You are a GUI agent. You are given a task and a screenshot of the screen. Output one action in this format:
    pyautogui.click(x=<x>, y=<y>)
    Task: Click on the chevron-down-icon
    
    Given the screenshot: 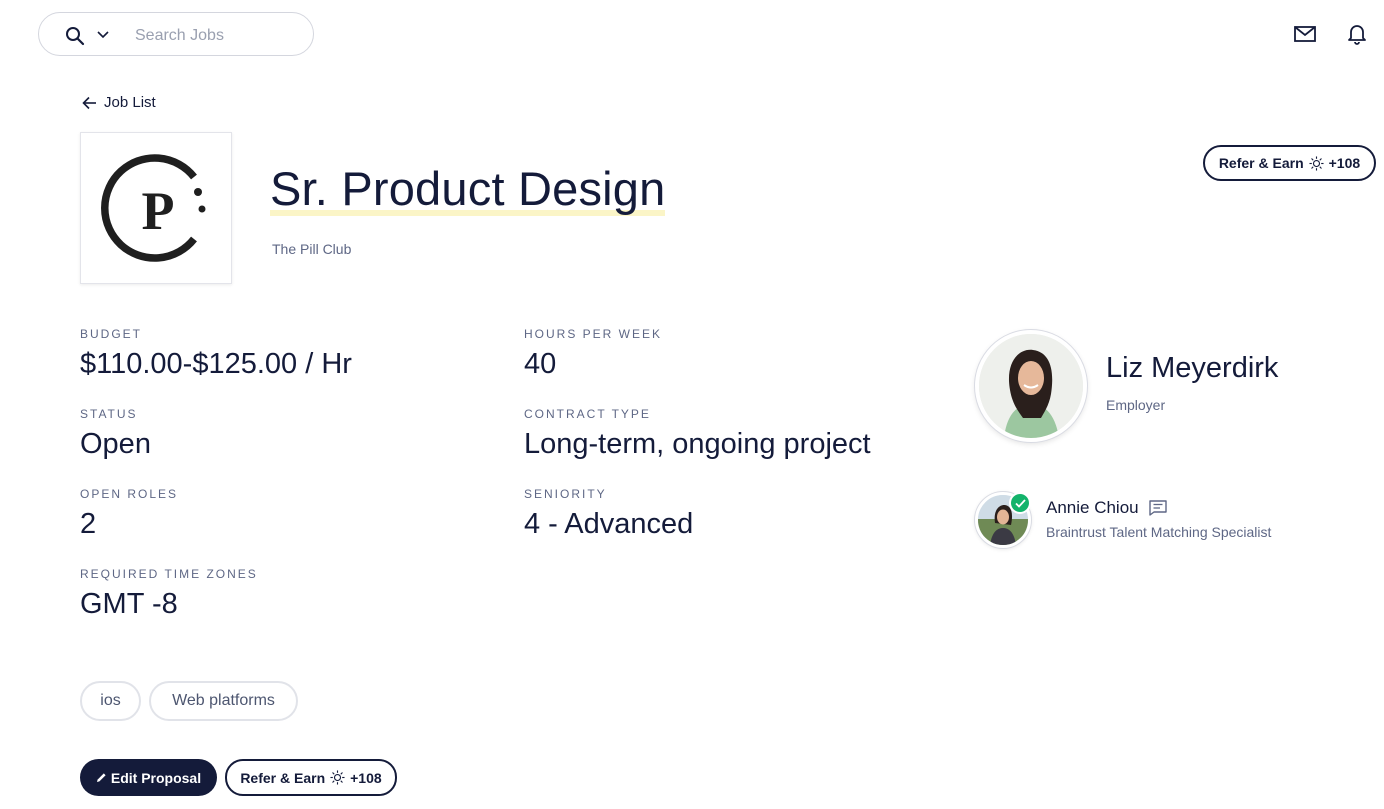 What is the action you would take?
    pyautogui.click(x=103, y=35)
    